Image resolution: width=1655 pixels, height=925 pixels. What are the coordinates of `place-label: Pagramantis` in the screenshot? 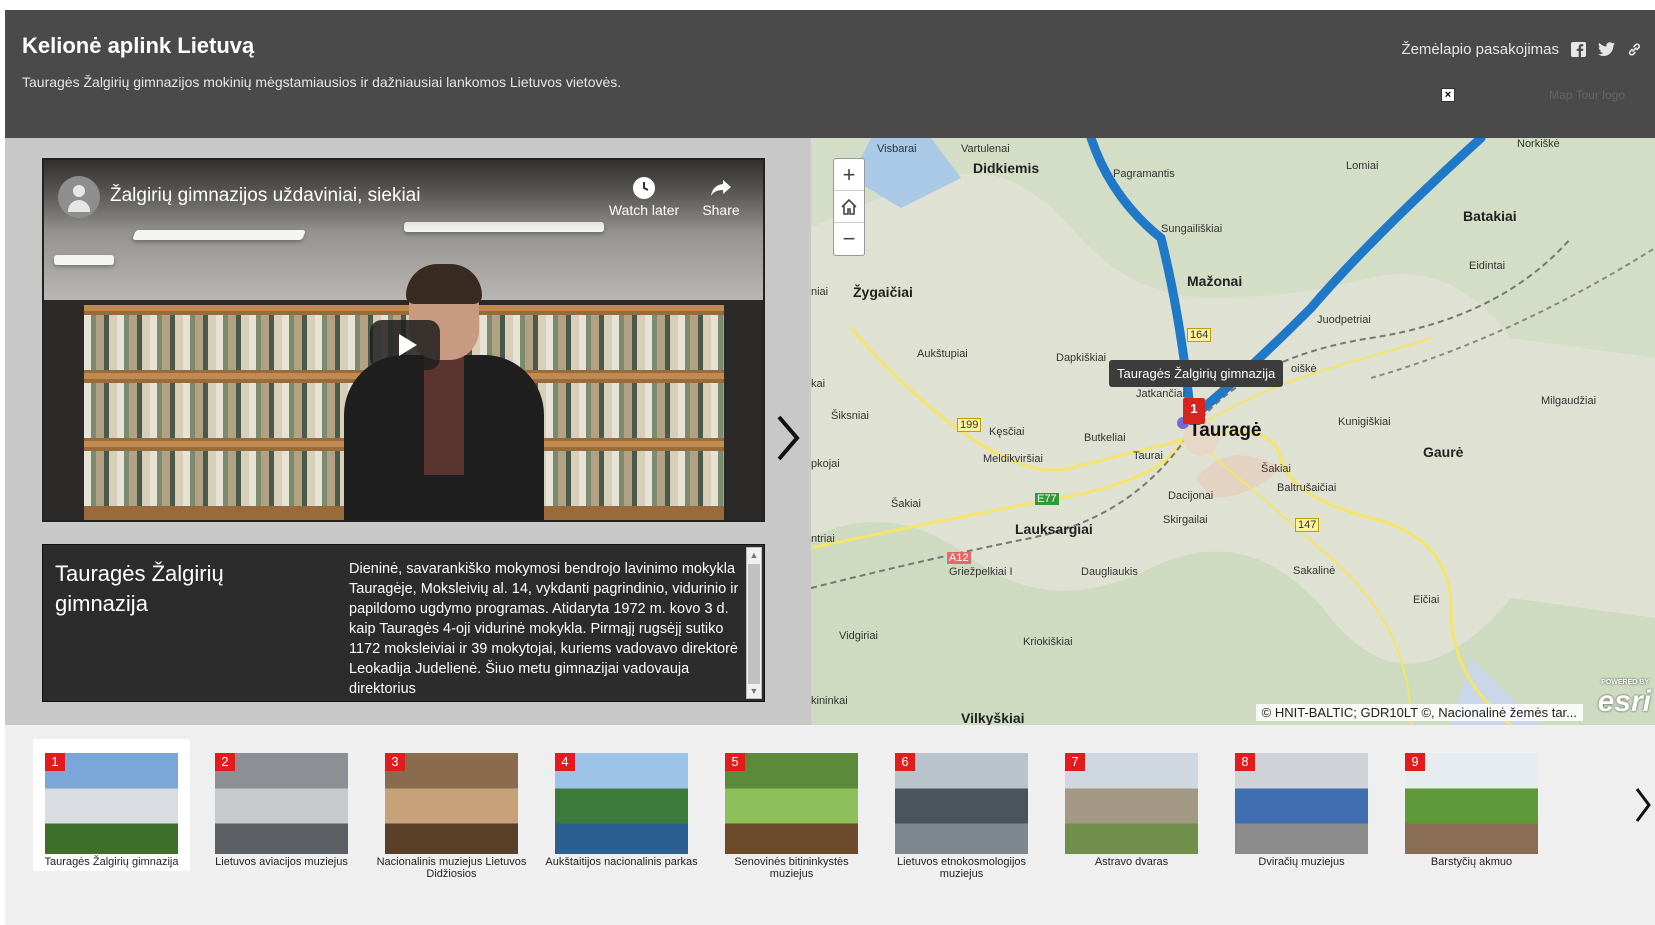 It's located at (1144, 174).